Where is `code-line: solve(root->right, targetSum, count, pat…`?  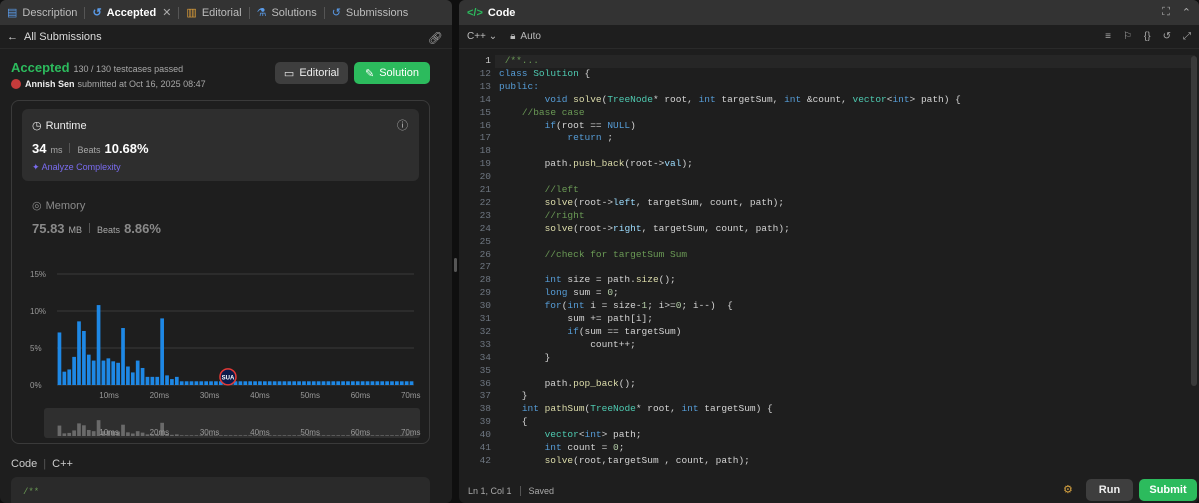
code-line: solve(root->right, targetSum, count, pat… is located at coordinates (644, 229).